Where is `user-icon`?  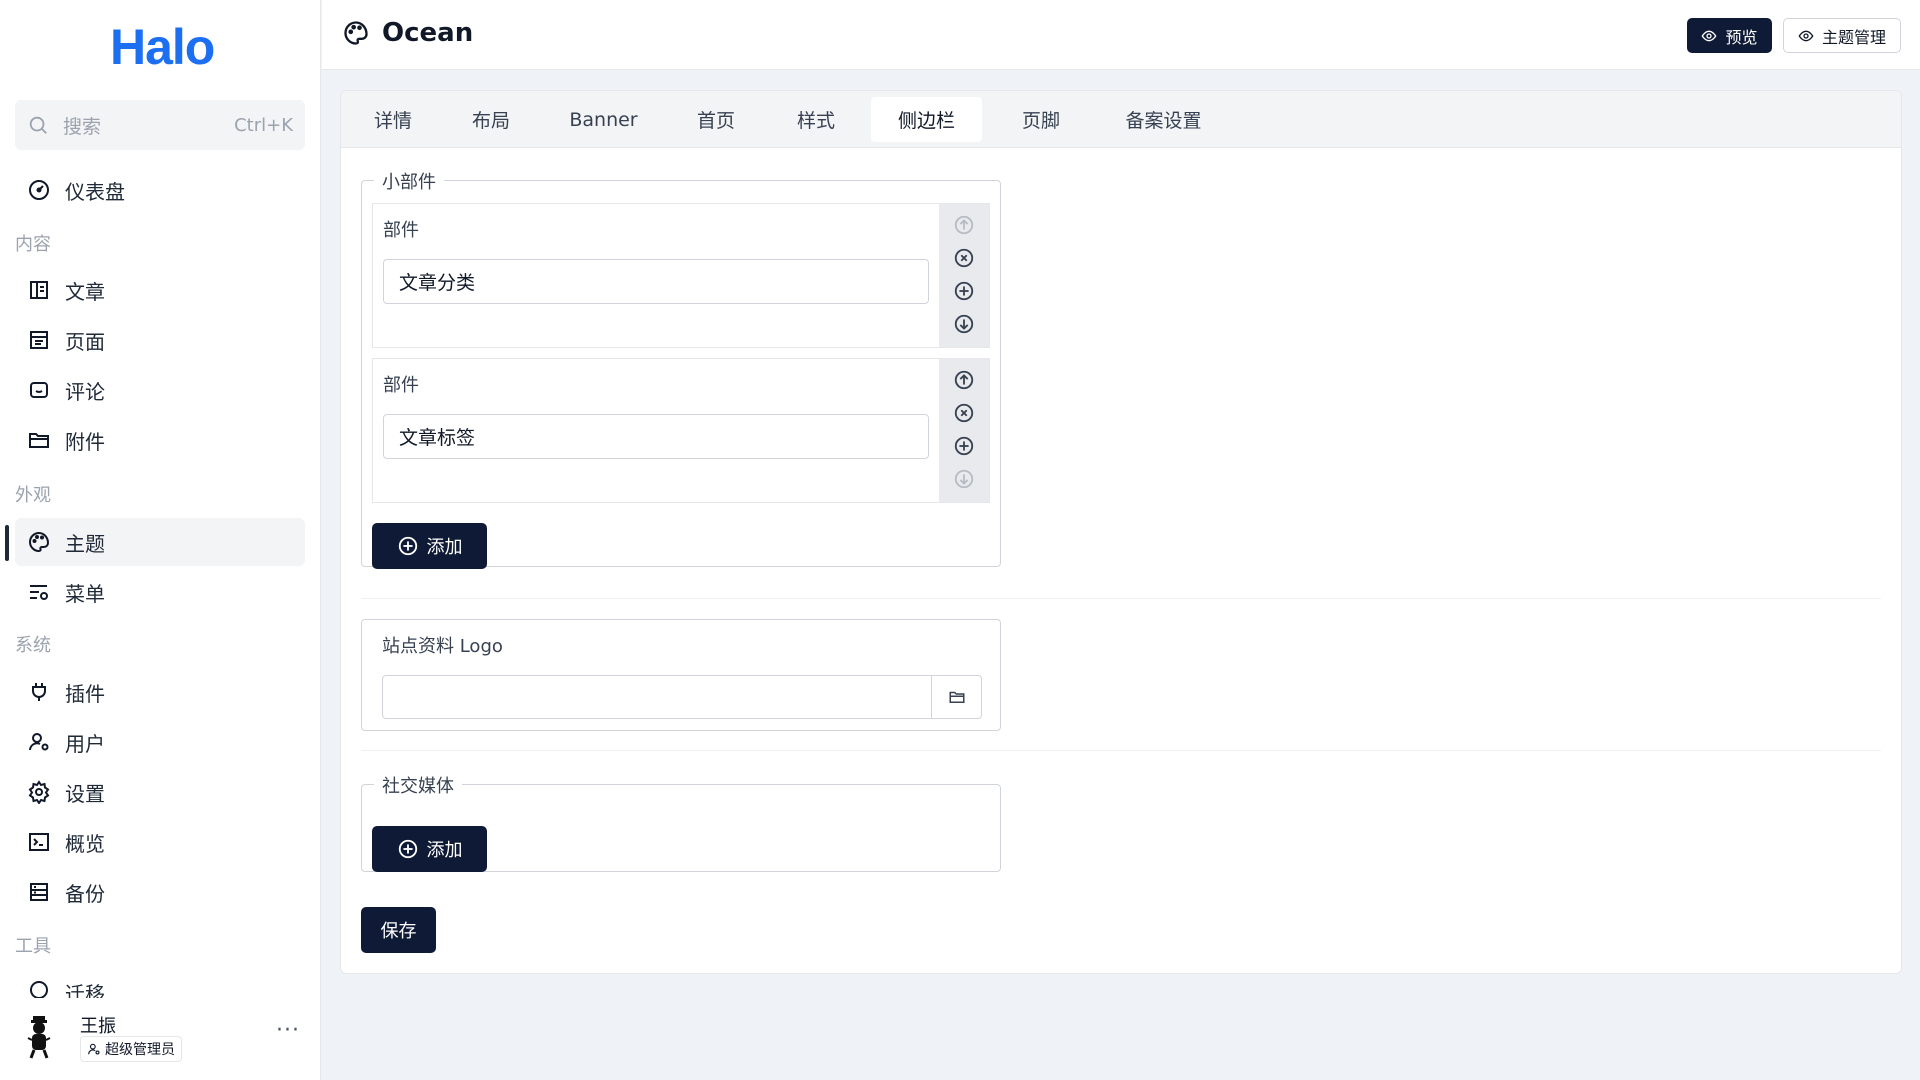
user-icon is located at coordinates (94, 1049).